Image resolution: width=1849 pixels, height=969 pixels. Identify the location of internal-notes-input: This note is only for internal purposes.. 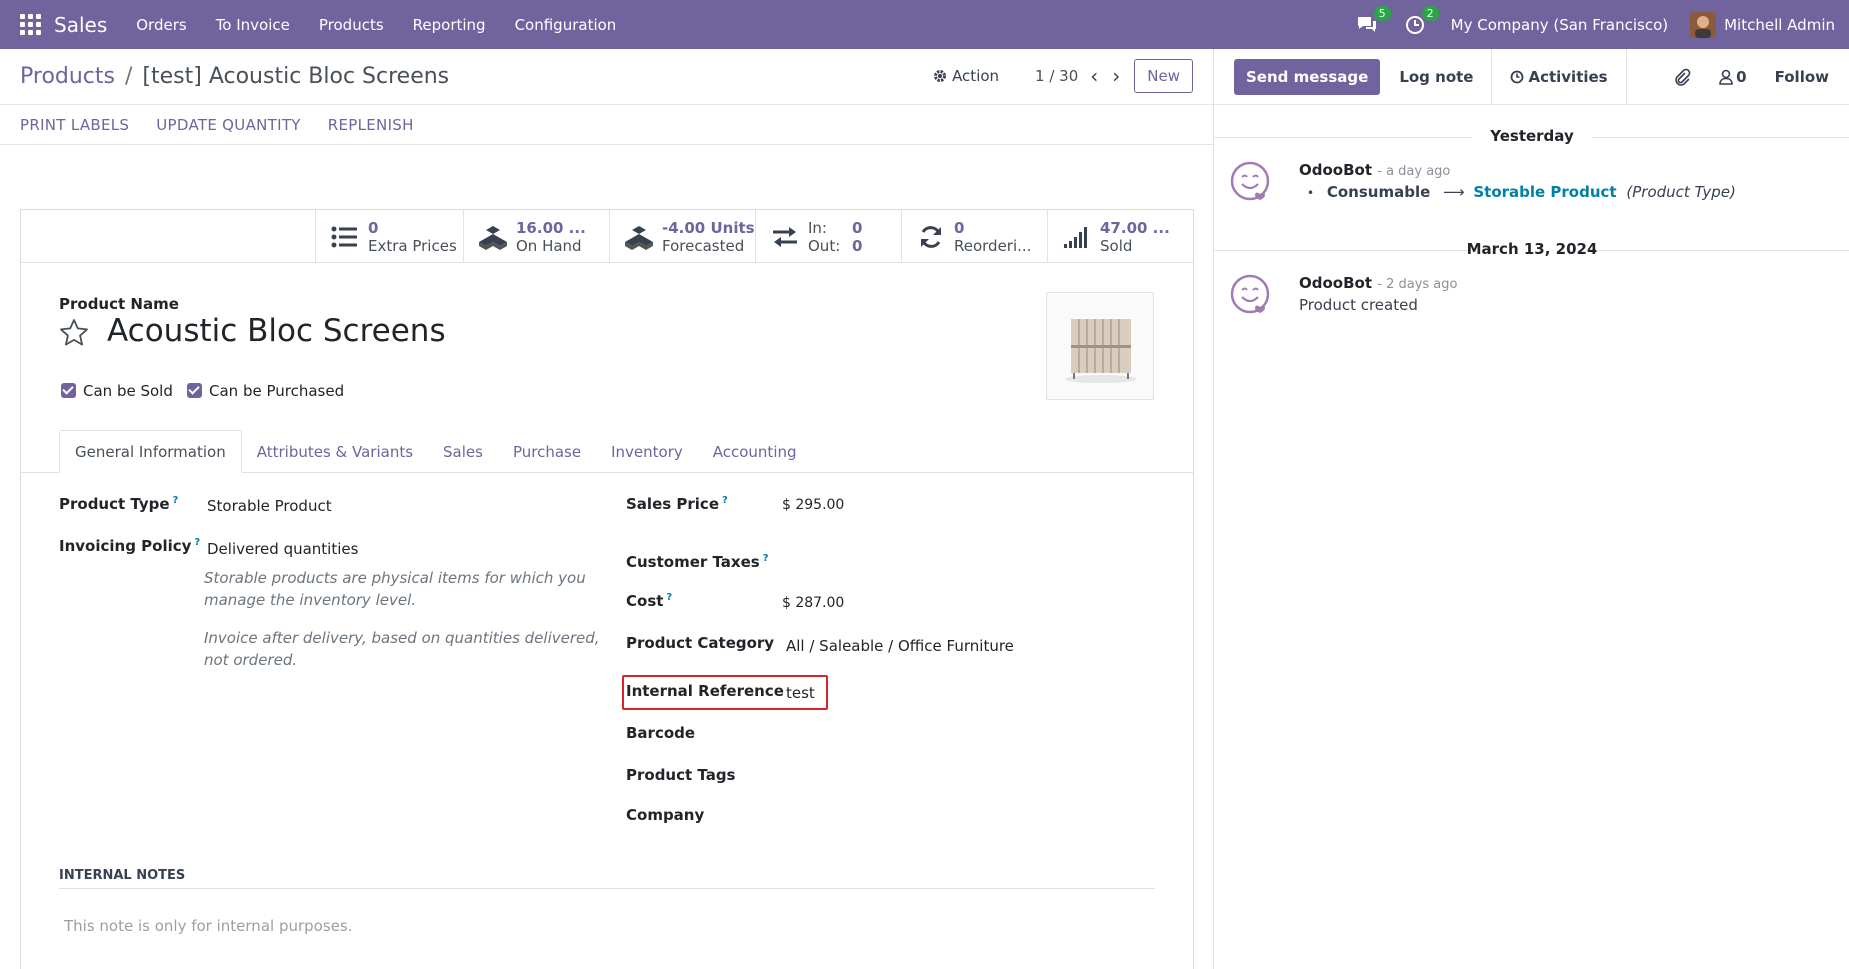
(208, 926).